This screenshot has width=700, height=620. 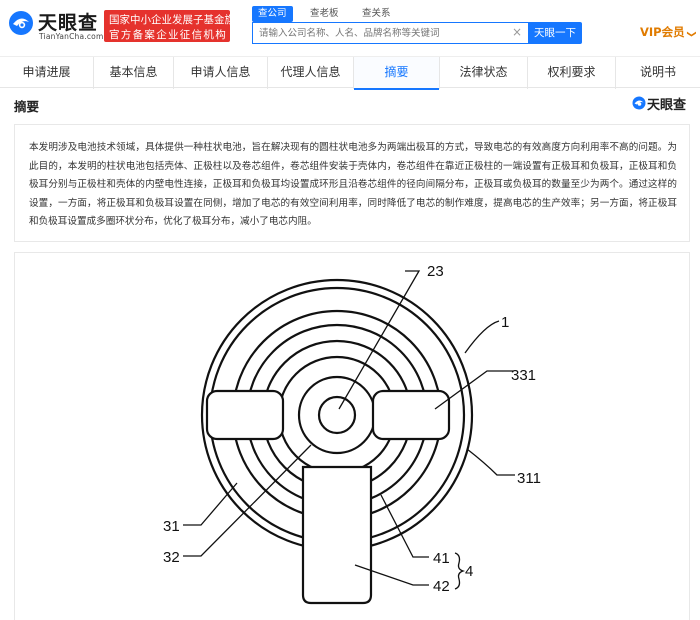 I want to click on badge-line-1: 国家中小企业发展子基金旗下, so click(x=177, y=20).